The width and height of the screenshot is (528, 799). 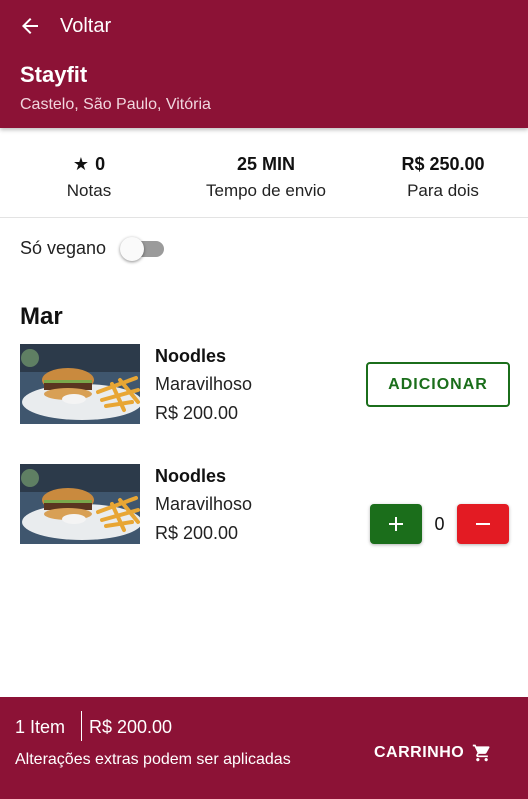 What do you see at coordinates (443, 190) in the screenshot?
I see `price-label: Para dois` at bounding box center [443, 190].